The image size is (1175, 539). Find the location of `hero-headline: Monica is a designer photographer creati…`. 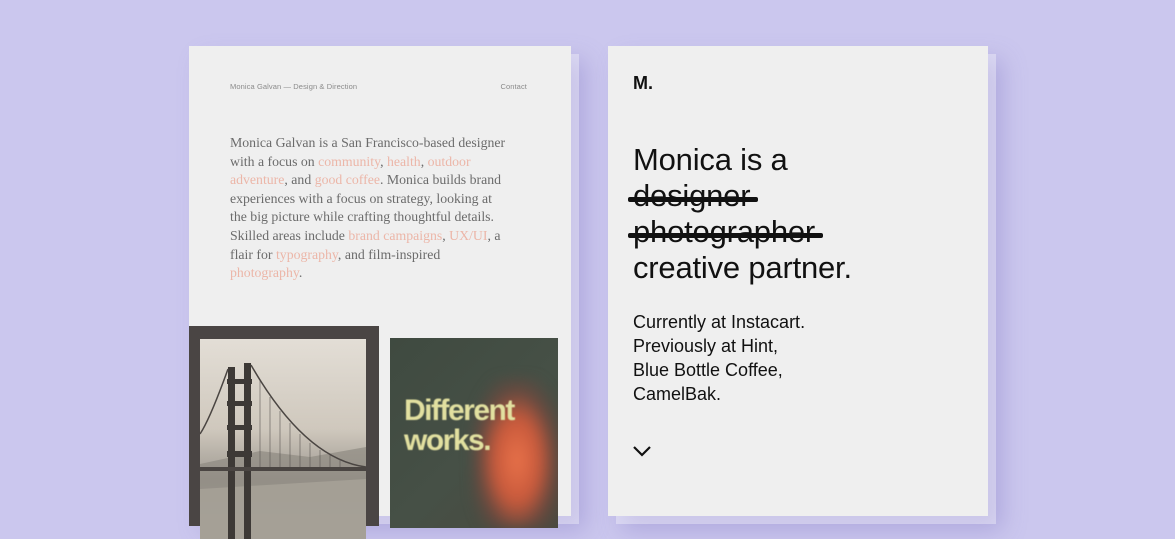

hero-headline: Monica is a designer photographer creati… is located at coordinates (800, 214).